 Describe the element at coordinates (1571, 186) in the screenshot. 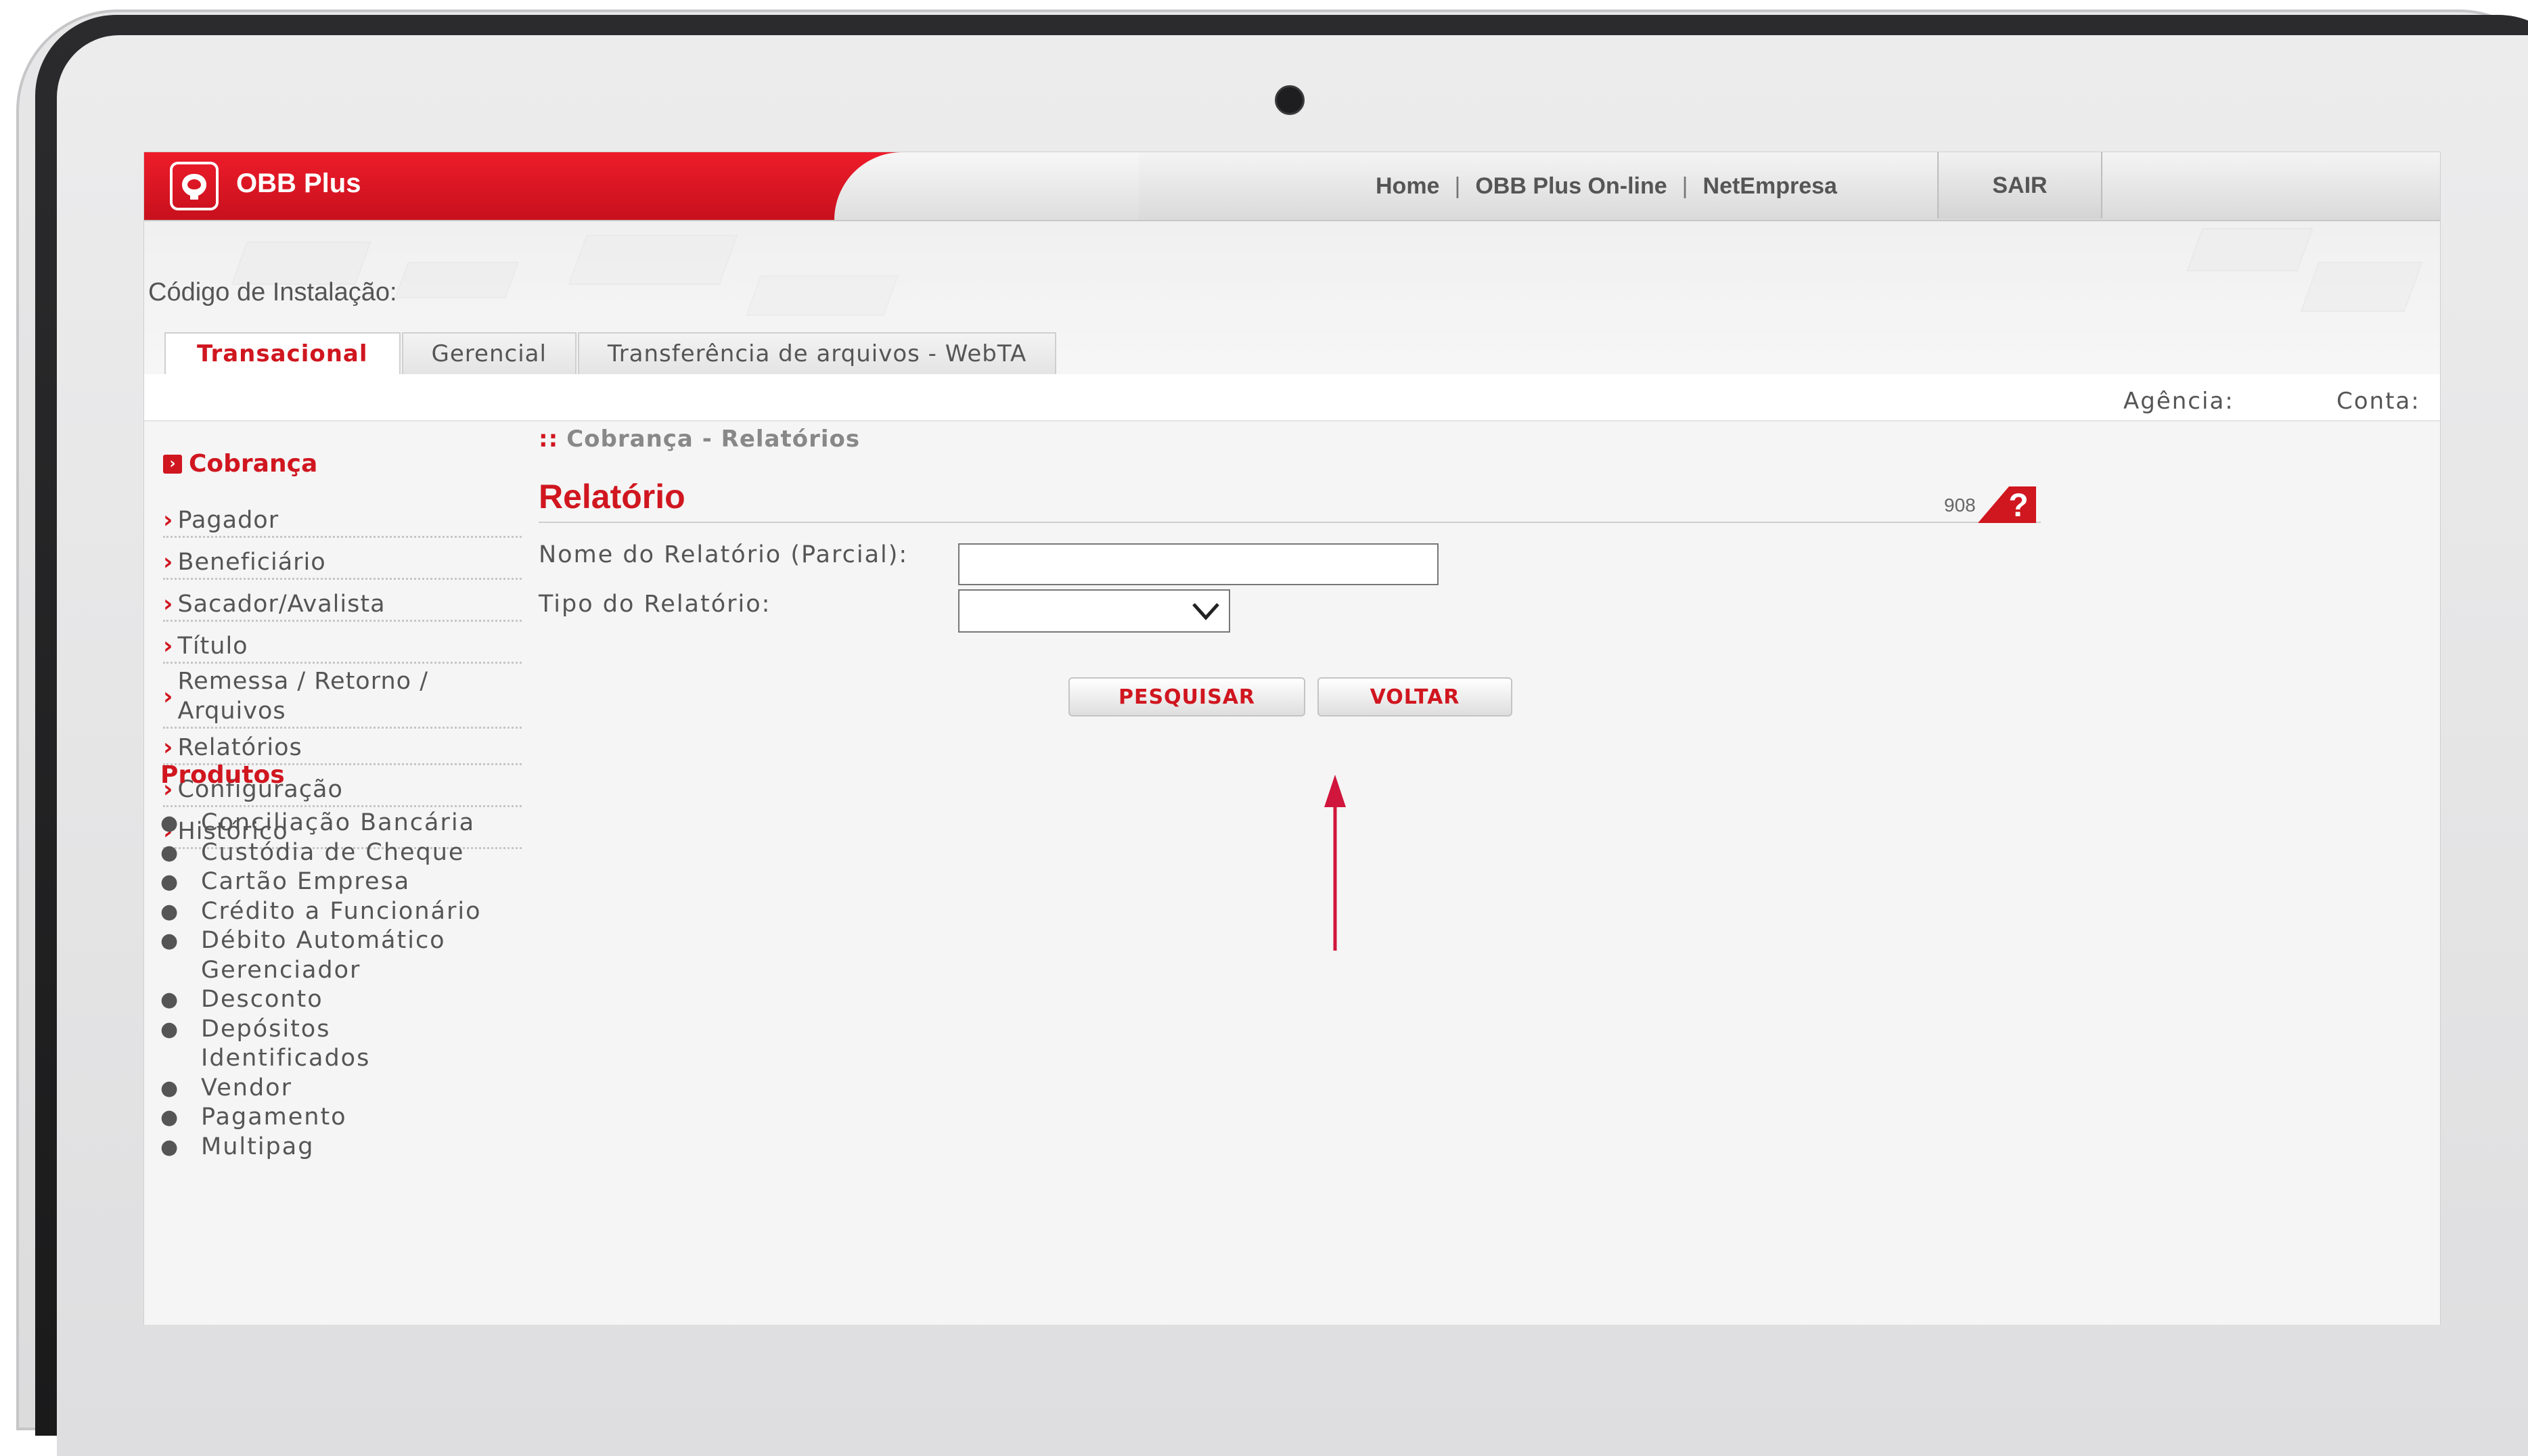

I see `nav-online-link: OBB Plus On-line` at that location.